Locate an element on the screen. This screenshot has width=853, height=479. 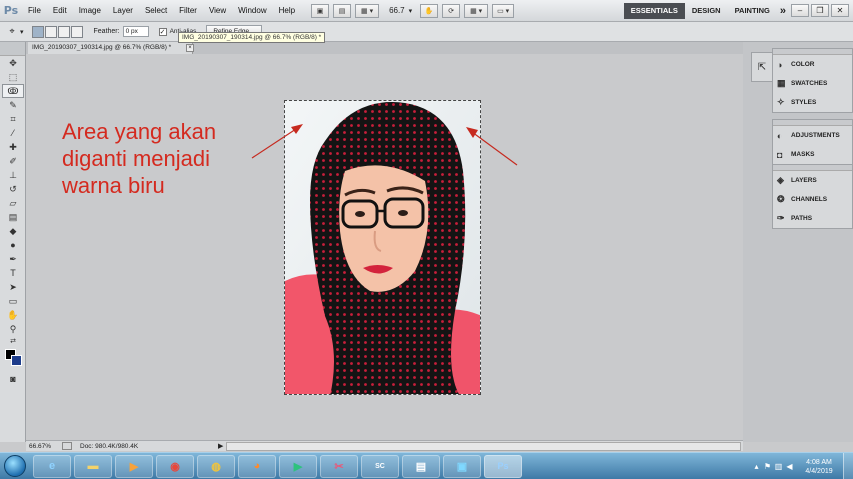
taskbar-chrome: ◉ is located at coordinates (175, 466).